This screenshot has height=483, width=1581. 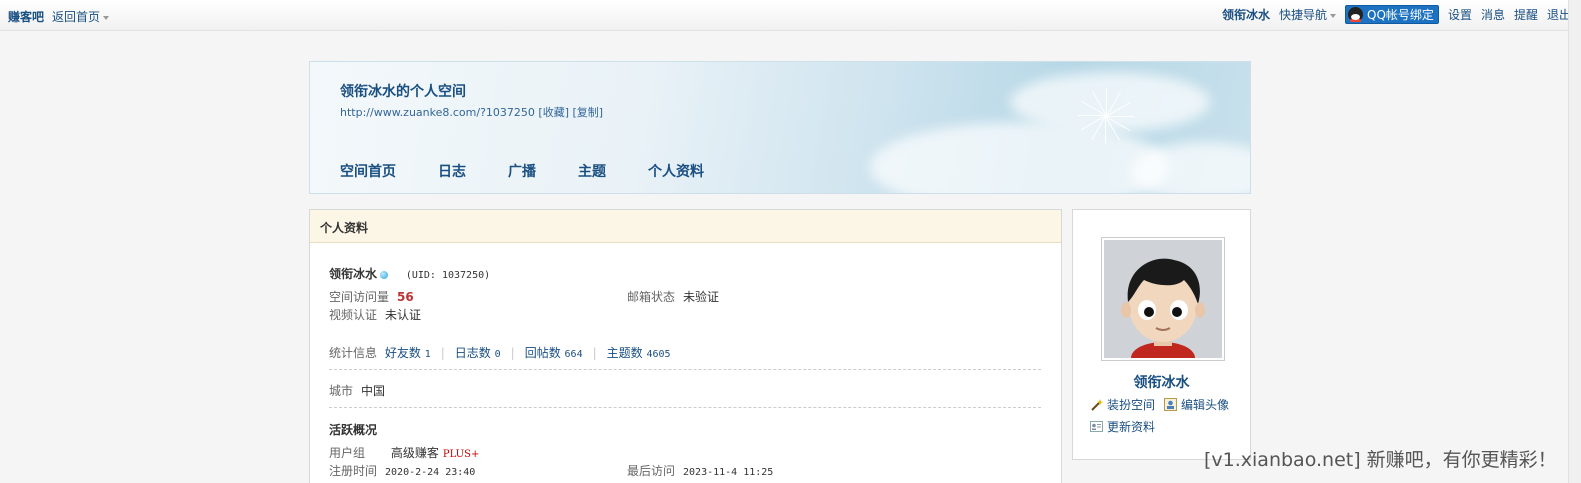 What do you see at coordinates (430, 472) in the screenshot?
I see `reg-value: 2020-2-24 23:40` at bounding box center [430, 472].